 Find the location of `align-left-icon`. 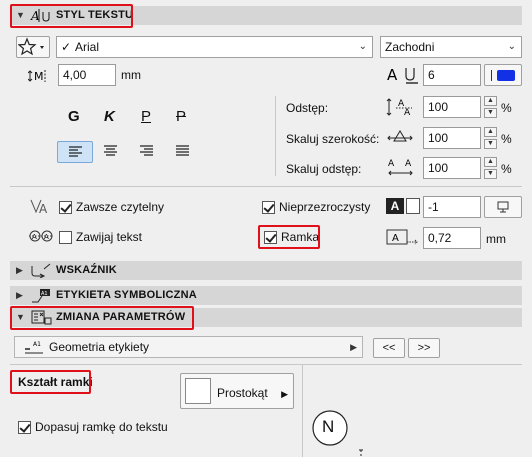

align-left-icon is located at coordinates (75, 151).